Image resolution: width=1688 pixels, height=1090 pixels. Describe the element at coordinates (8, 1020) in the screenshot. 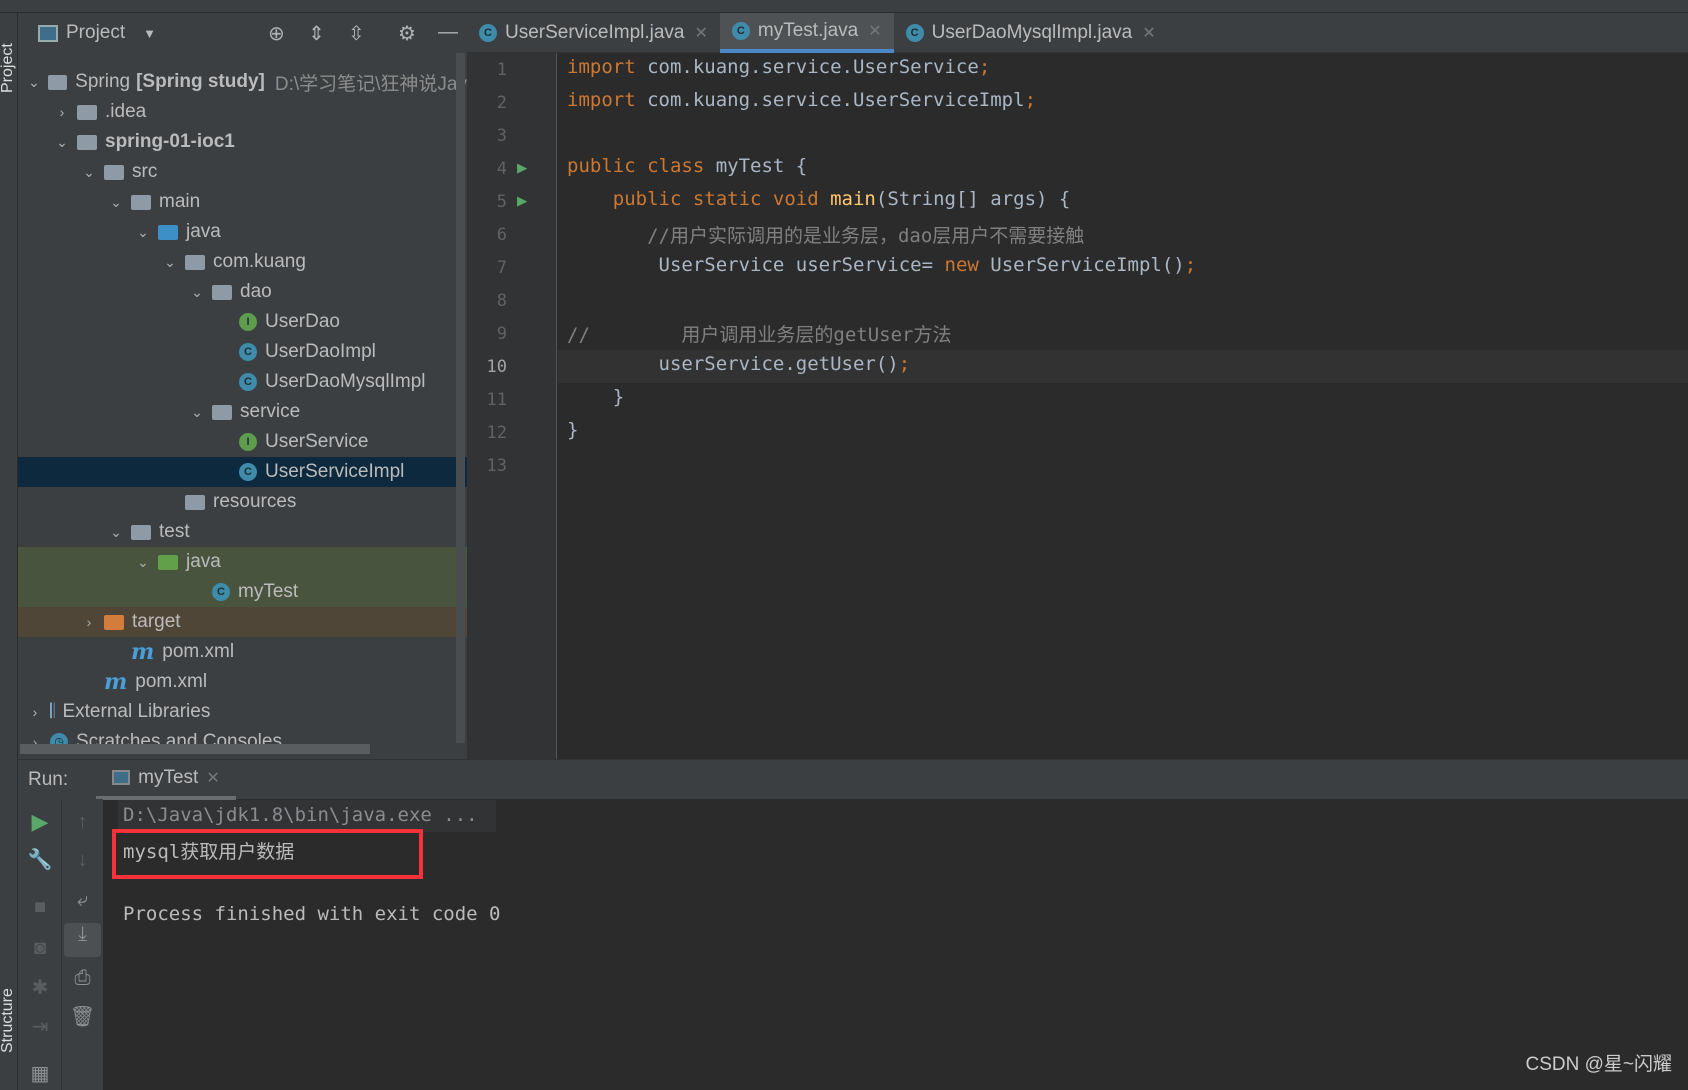

I see `side-tab-structure: Structure` at that location.